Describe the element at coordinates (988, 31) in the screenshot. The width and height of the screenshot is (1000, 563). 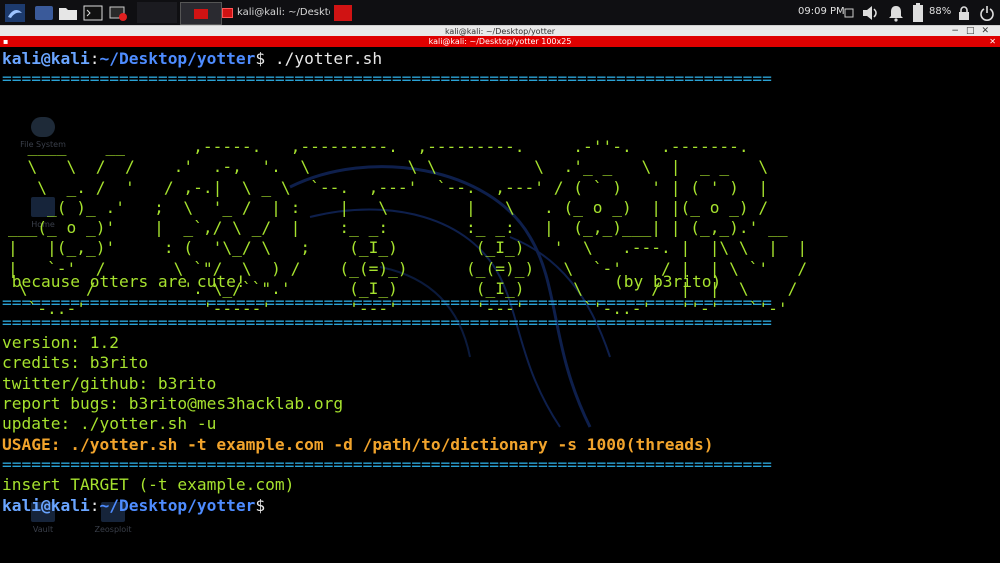
I see `close-icon: ✕` at that location.